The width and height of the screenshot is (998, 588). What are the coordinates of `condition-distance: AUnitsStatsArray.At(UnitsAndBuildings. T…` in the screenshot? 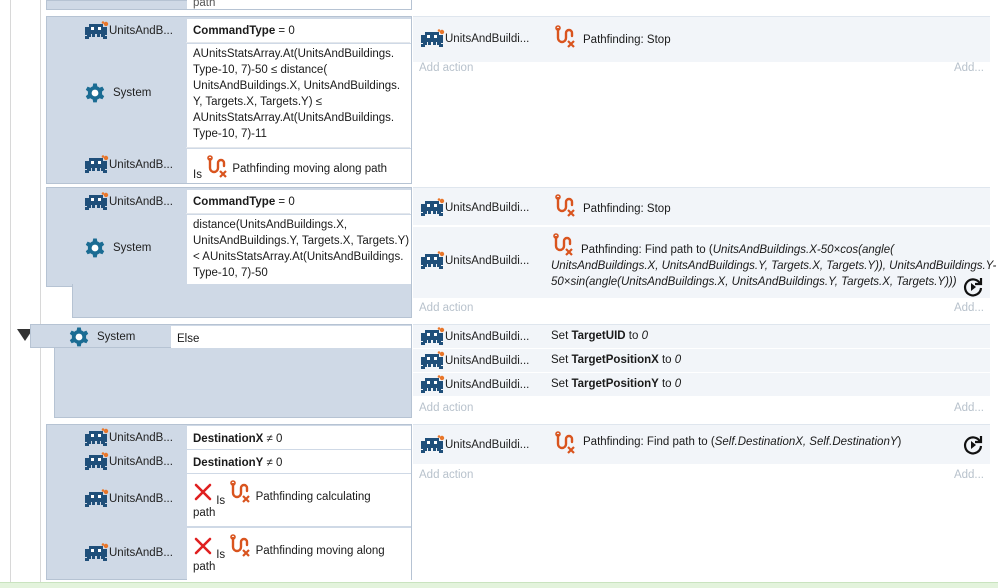 It's located at (299, 96).